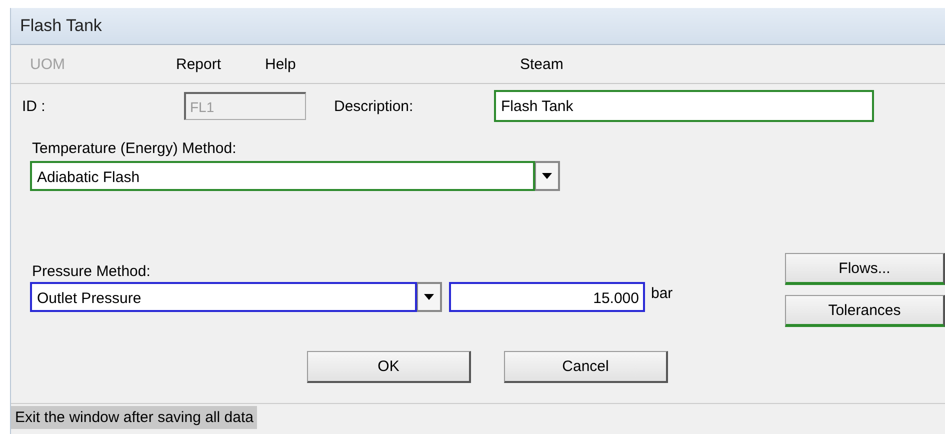  What do you see at coordinates (865, 311) in the screenshot?
I see `side-button: Tolerances` at bounding box center [865, 311].